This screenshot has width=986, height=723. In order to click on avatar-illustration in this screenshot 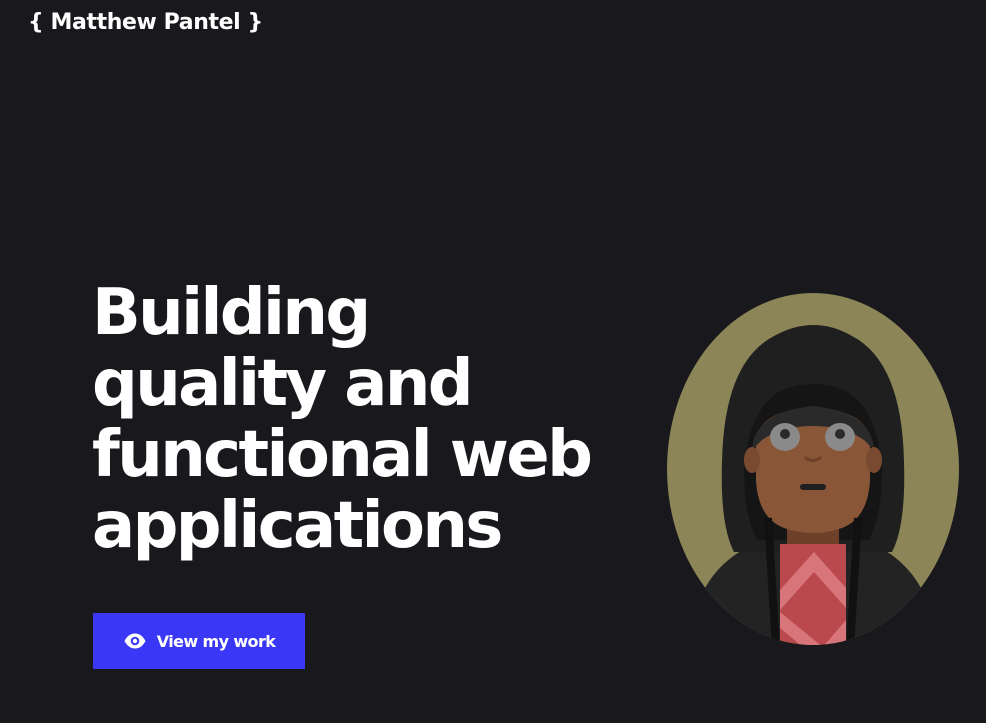, I will do `click(813, 469)`.